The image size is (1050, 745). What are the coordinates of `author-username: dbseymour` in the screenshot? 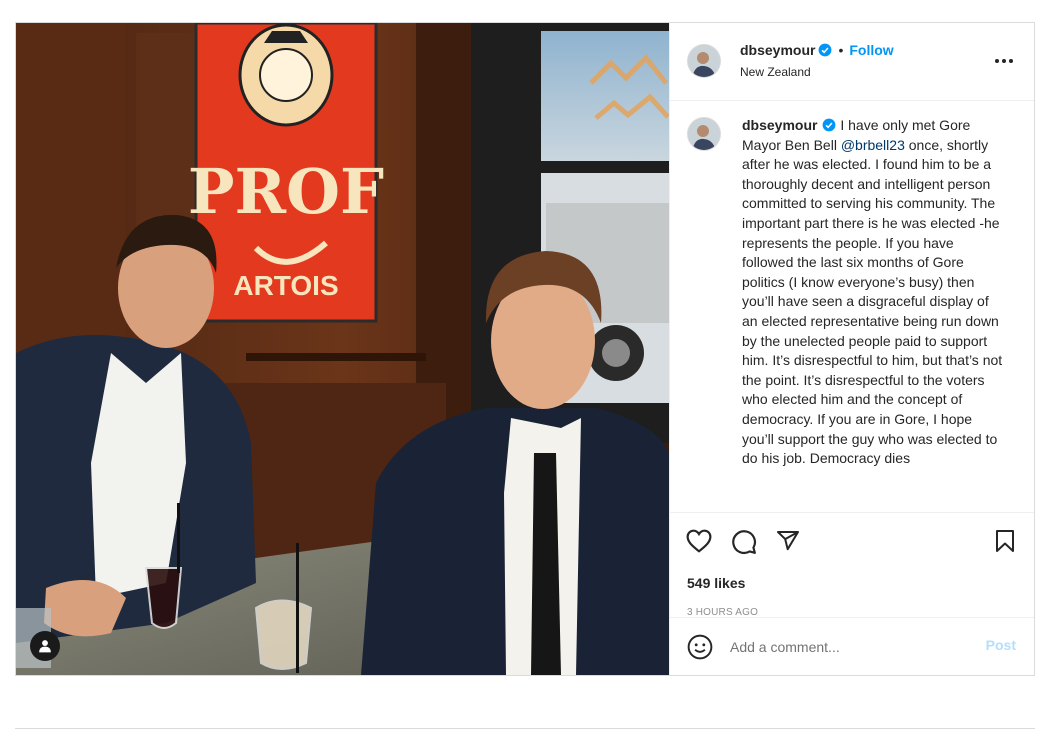 It's located at (777, 50).